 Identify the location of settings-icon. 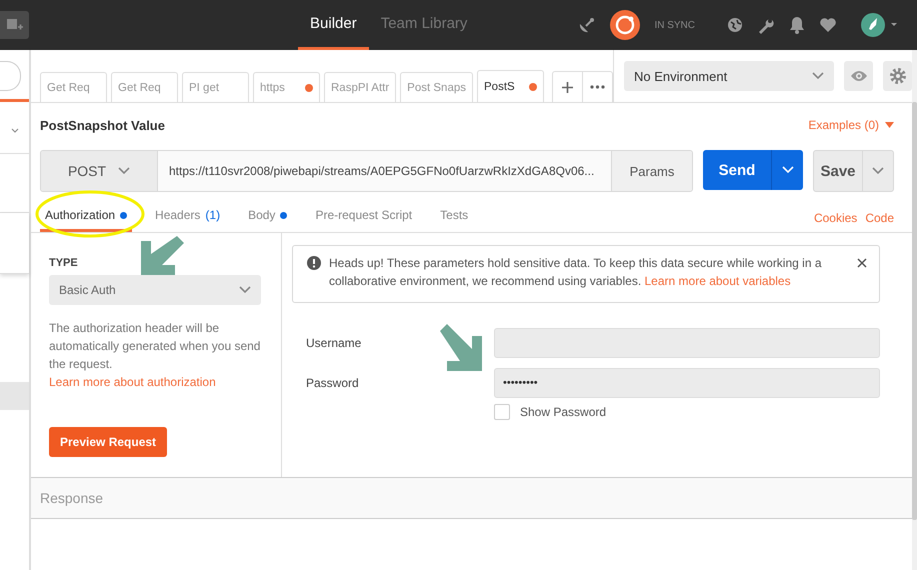
(897, 76).